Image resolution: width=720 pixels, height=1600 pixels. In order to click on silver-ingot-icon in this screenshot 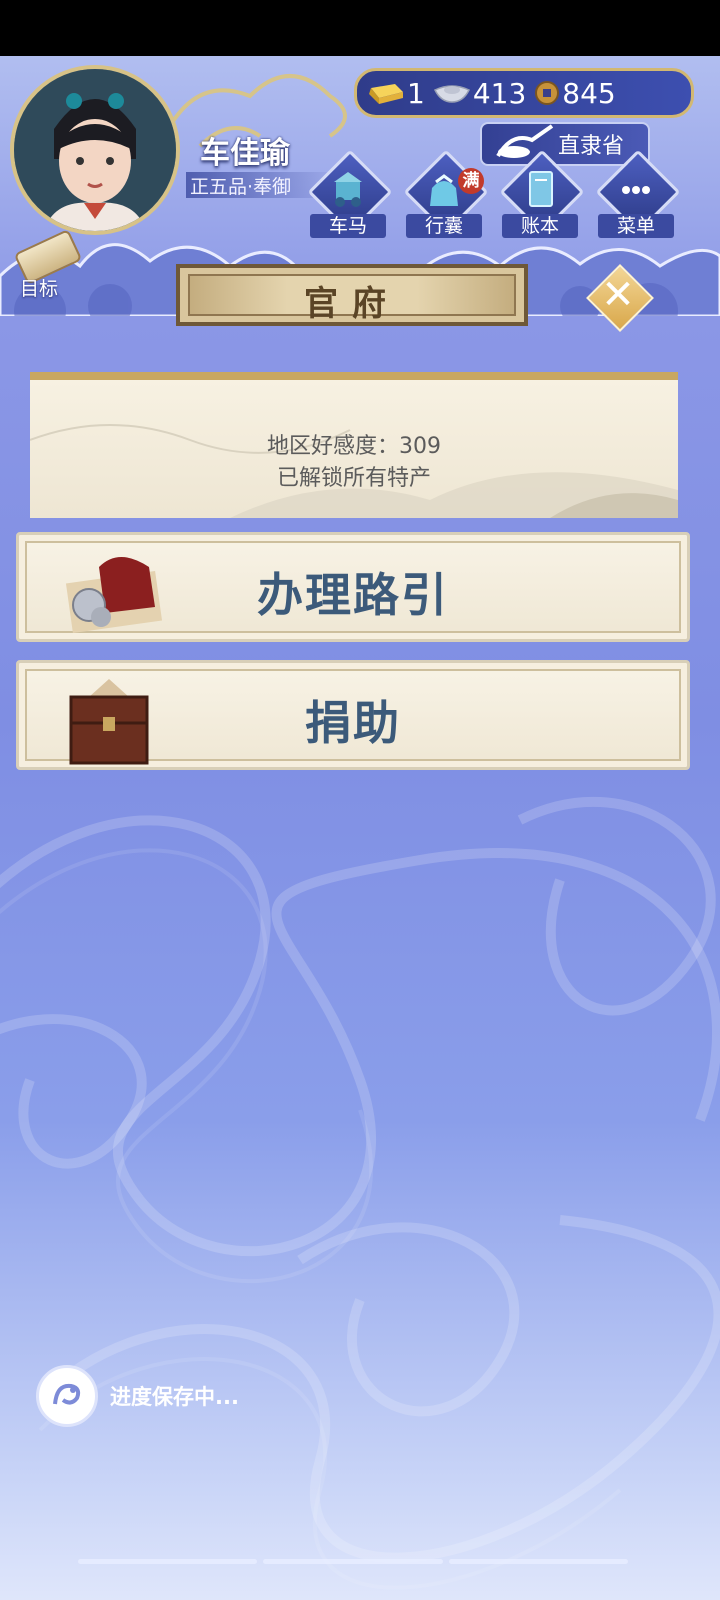, I will do `click(451, 94)`.